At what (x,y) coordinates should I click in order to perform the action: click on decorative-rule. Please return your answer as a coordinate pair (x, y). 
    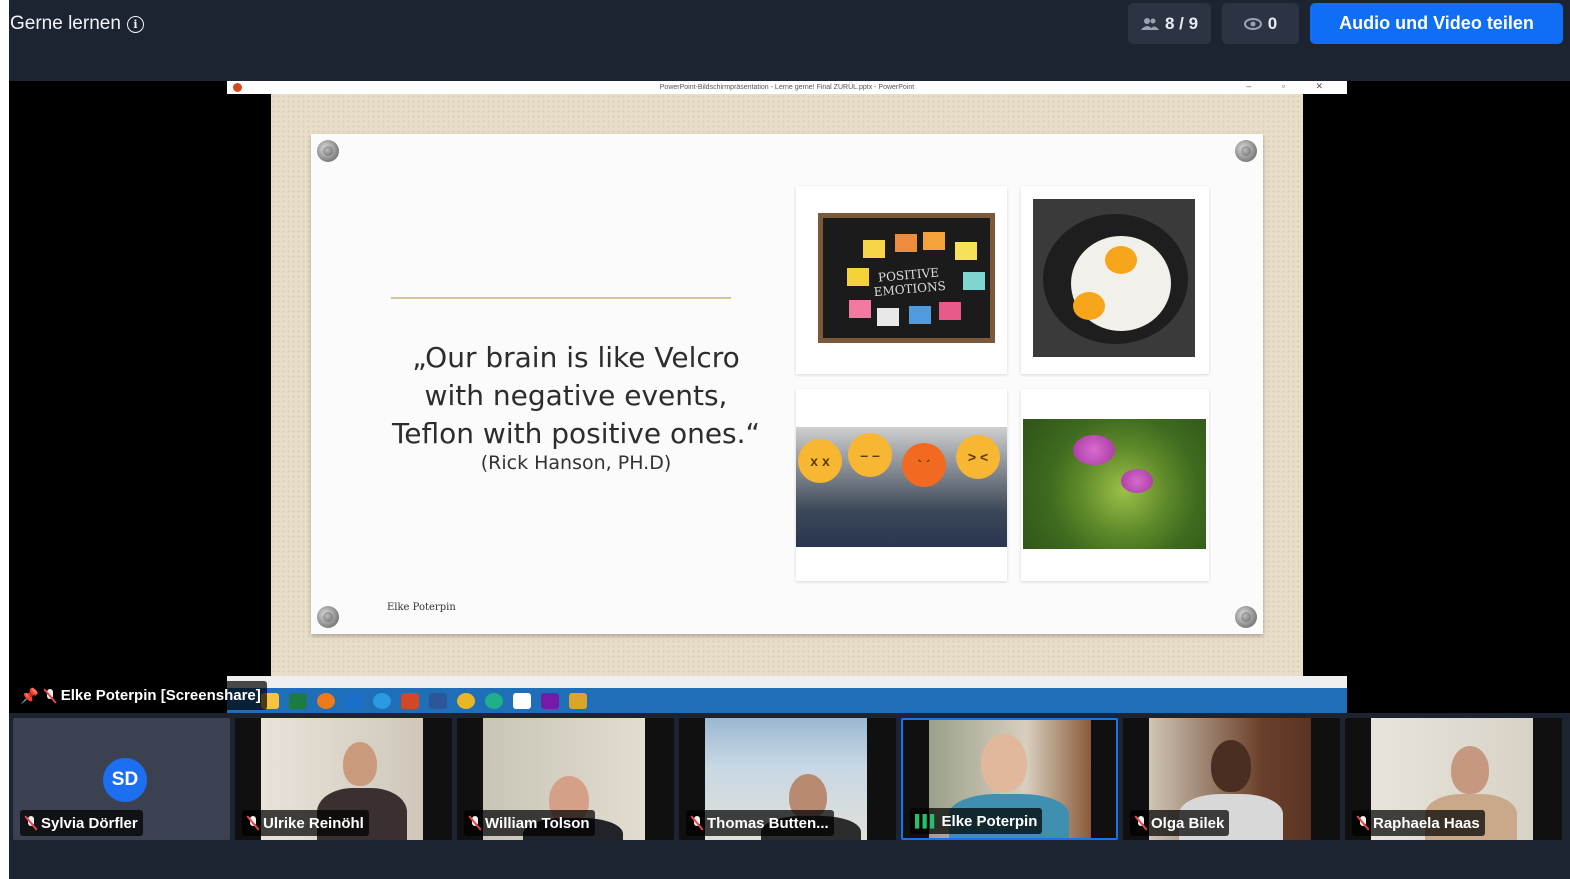
    Looking at the image, I should click on (561, 298).